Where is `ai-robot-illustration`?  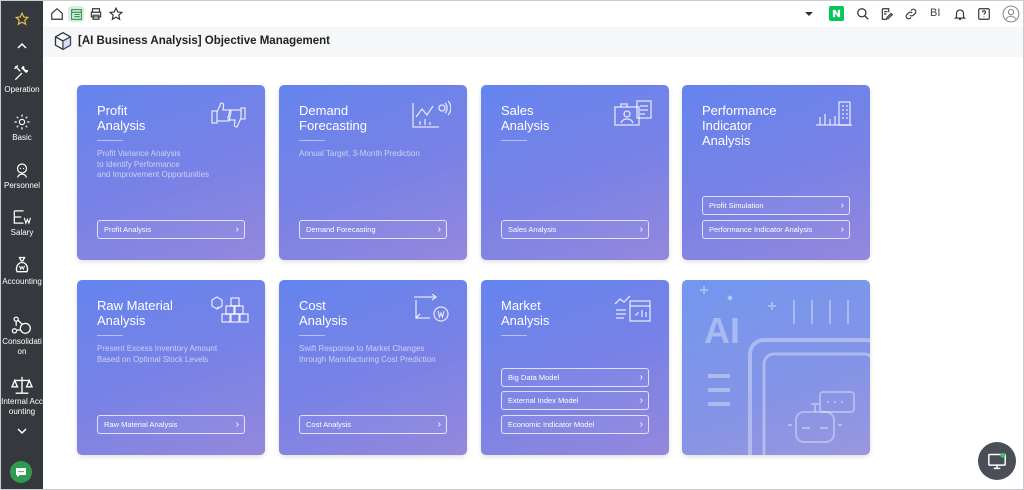
ai-robot-illustration is located at coordinates (785, 370).